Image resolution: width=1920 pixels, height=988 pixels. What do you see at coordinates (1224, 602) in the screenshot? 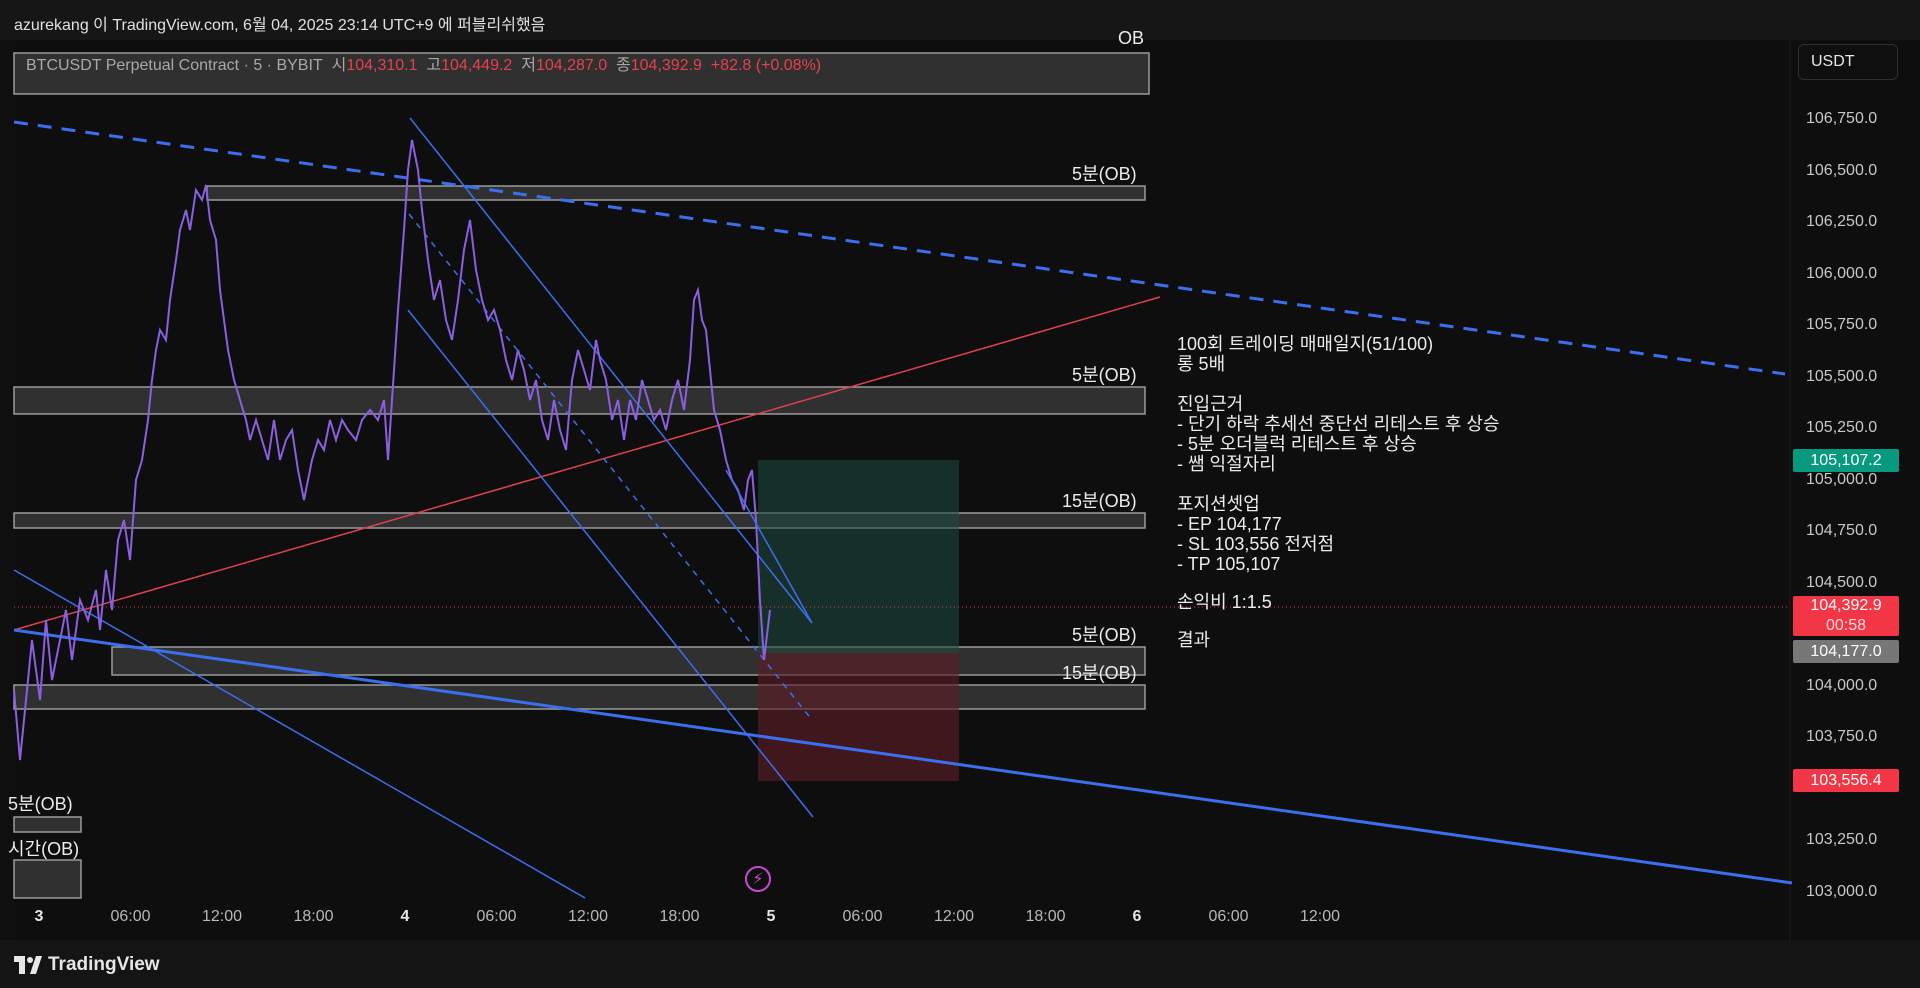
I see `note-rr: 손익비 1:1.5` at bounding box center [1224, 602].